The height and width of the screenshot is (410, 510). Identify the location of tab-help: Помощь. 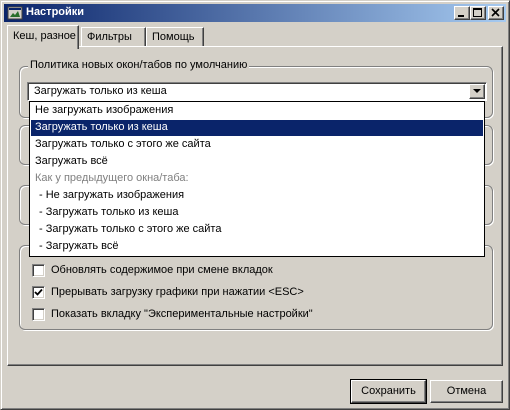
(175, 37).